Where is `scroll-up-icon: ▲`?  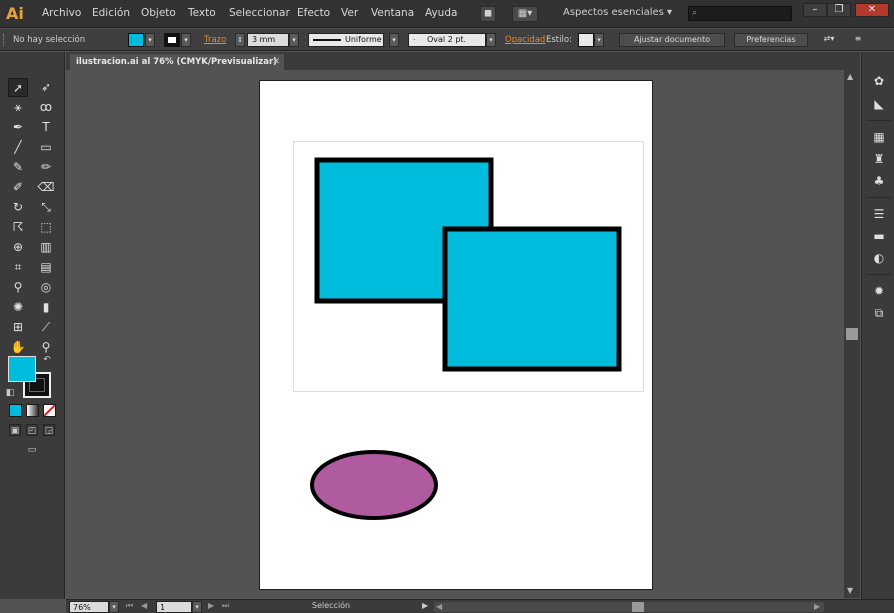
scroll-up-icon: ▲ is located at coordinates (850, 76).